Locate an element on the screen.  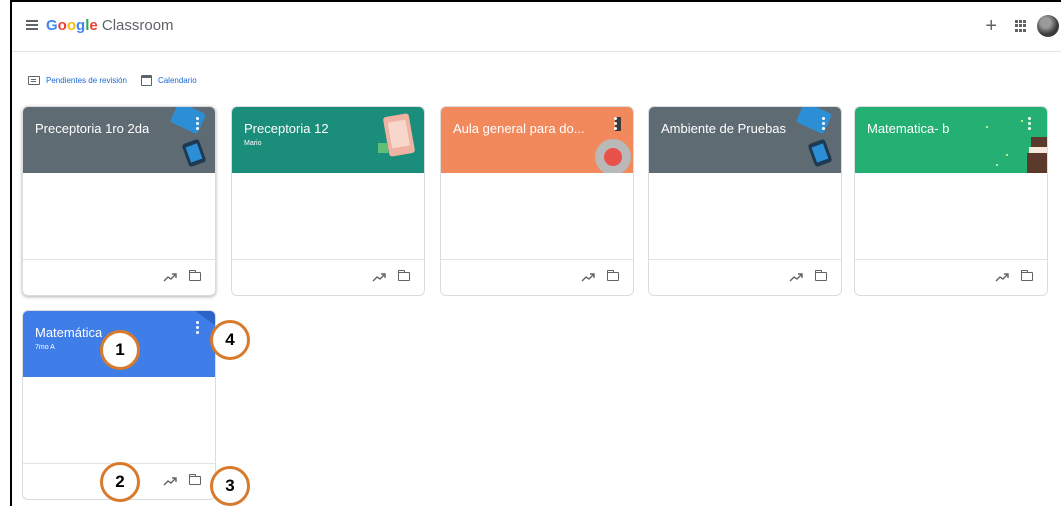
app-logo: Google Classroom is located at coordinates (110, 25).